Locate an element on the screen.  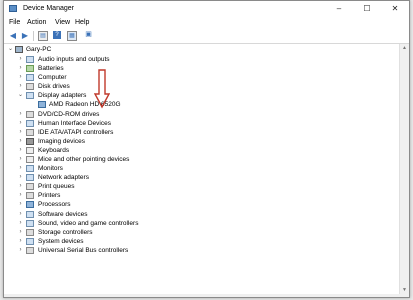
tree-item: › DVD/CD-ROM drives is located at coordinates (137, 114).